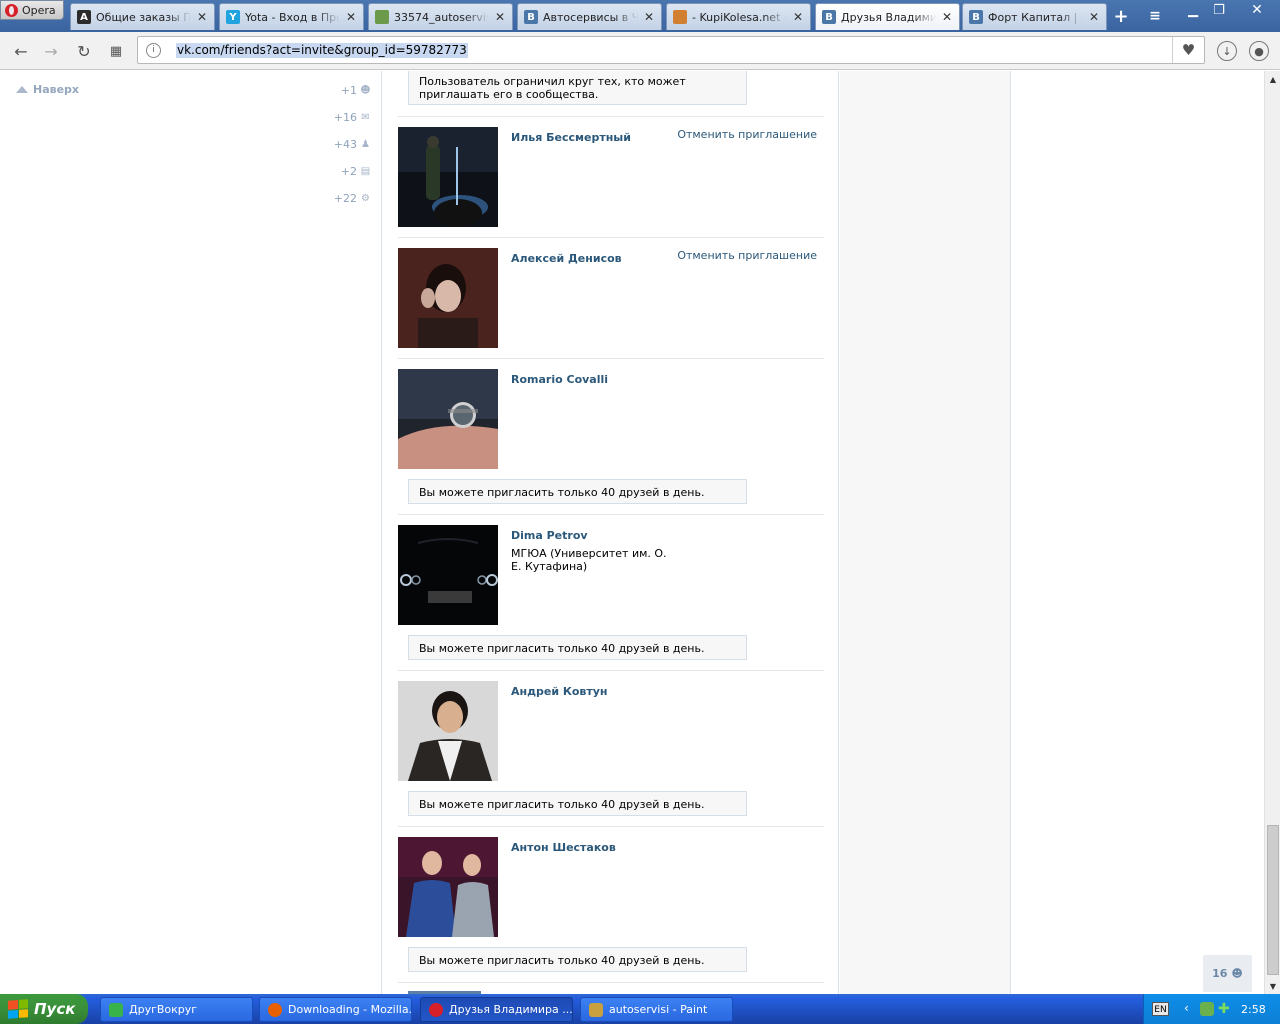 This screenshot has width=1280, height=1024. Describe the element at coordinates (352, 198) in the screenshot. I see `counter-apps: +22 ⚙` at that location.